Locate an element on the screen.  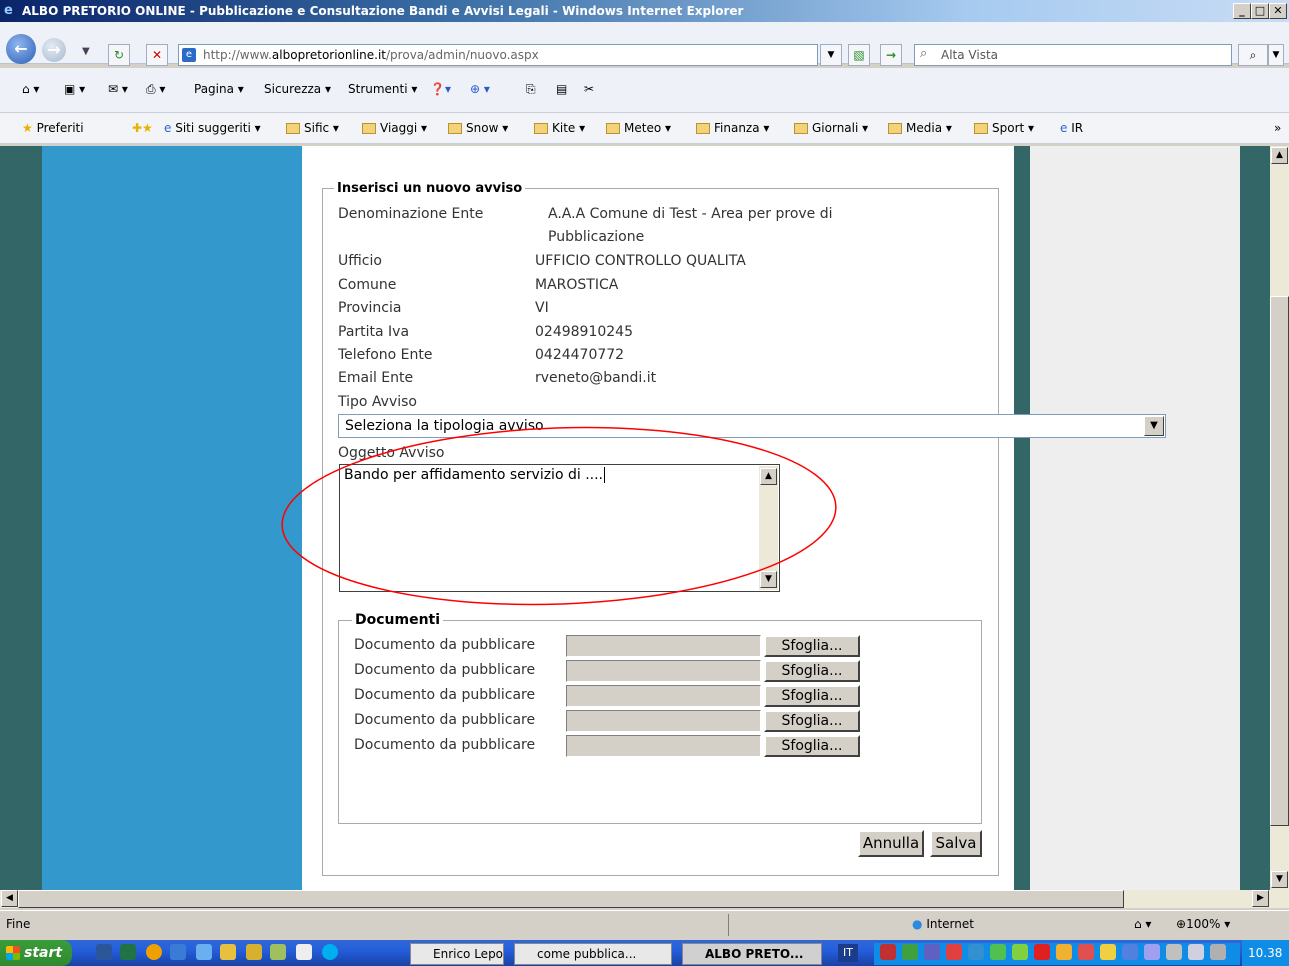
fav-sport: Sport ▾ is located at coordinates (1004, 128).